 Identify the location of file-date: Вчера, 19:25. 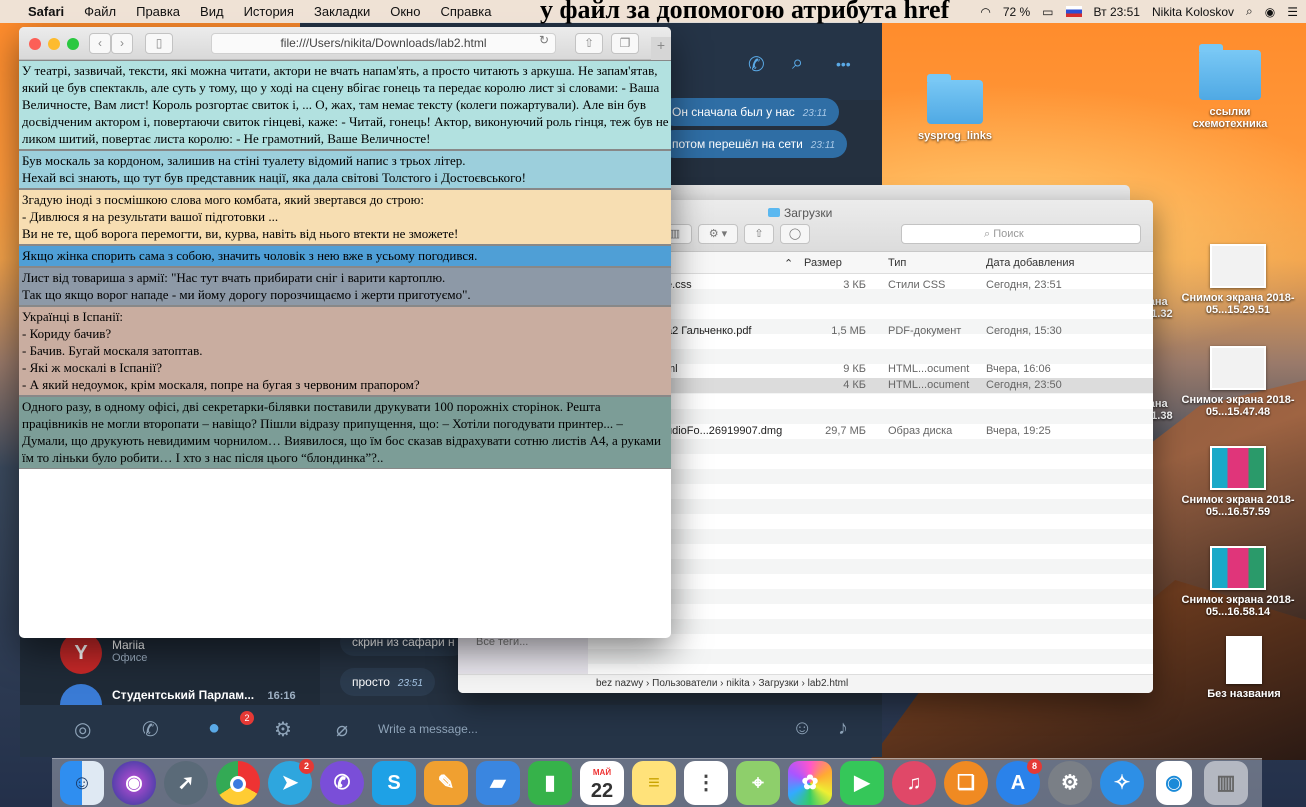
(1018, 431).